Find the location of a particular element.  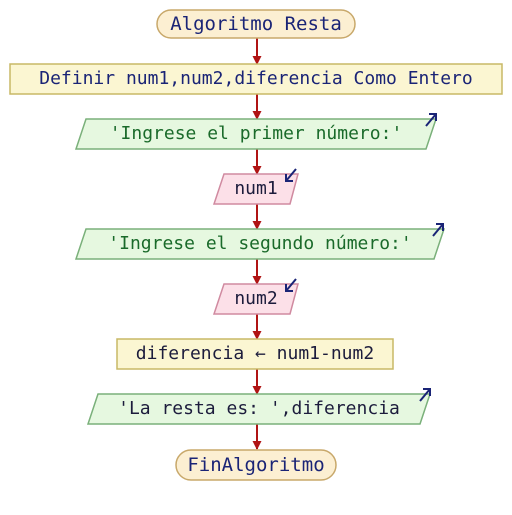

output1-label: 'Ingrese el primer número:' is located at coordinates (256, 133).